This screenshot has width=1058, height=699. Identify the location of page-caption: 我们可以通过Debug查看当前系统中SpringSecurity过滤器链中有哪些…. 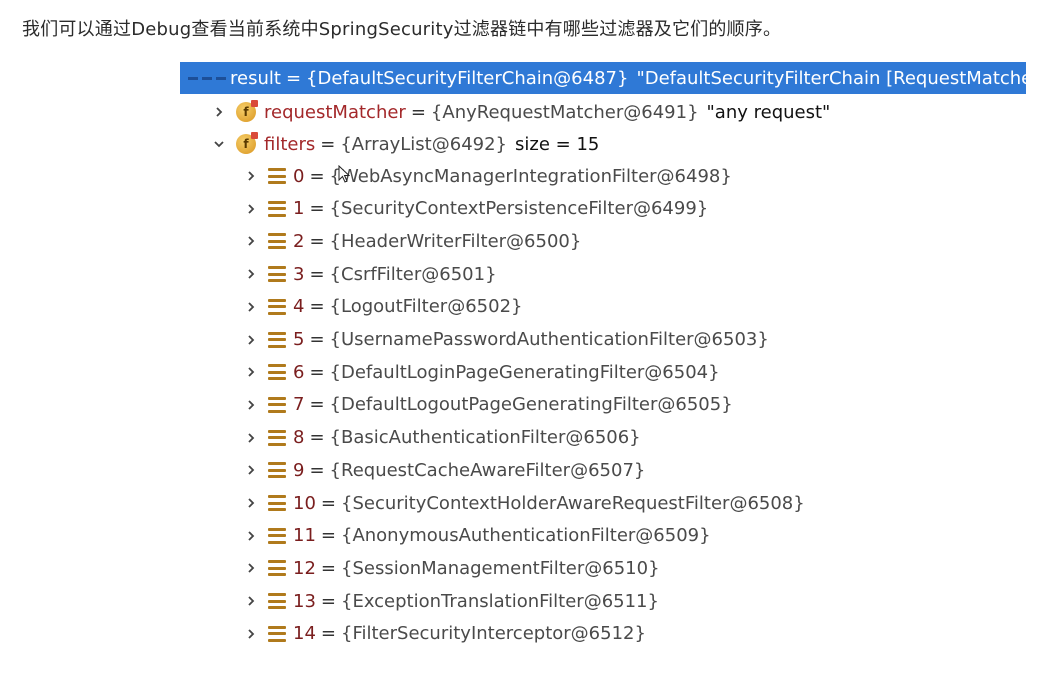
(402, 29).